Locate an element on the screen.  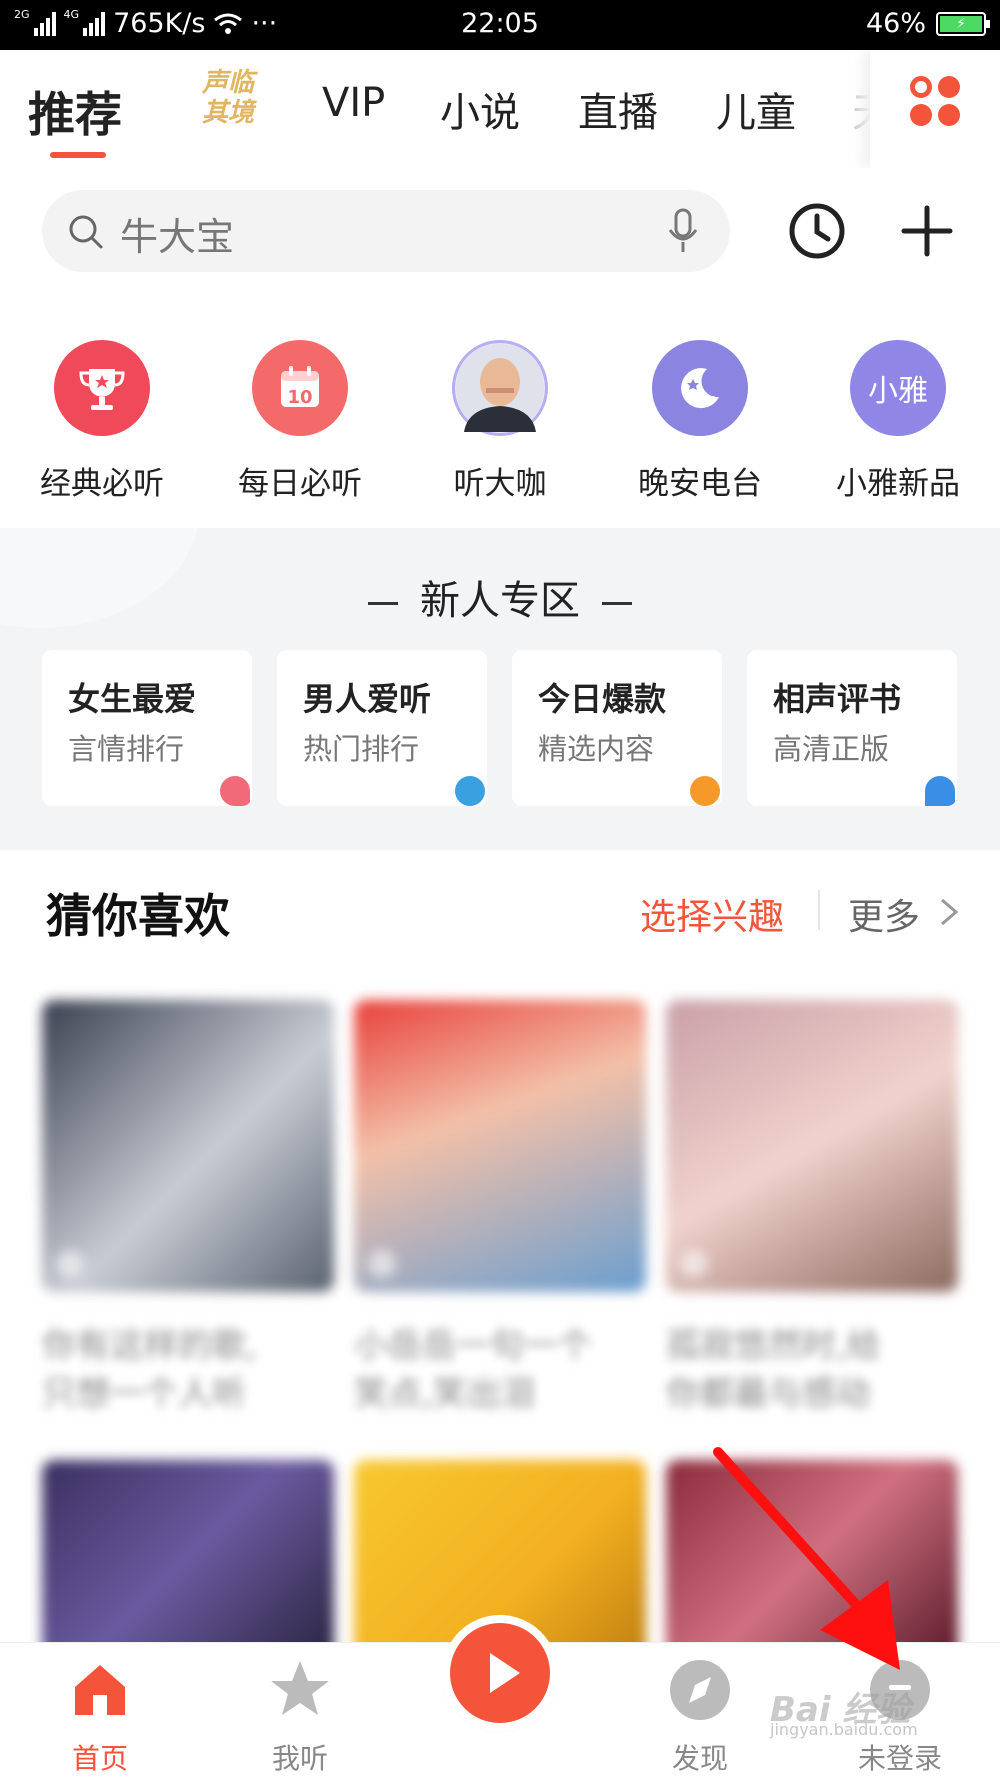
entry-label: 晚安电台 is located at coordinates (700, 484).